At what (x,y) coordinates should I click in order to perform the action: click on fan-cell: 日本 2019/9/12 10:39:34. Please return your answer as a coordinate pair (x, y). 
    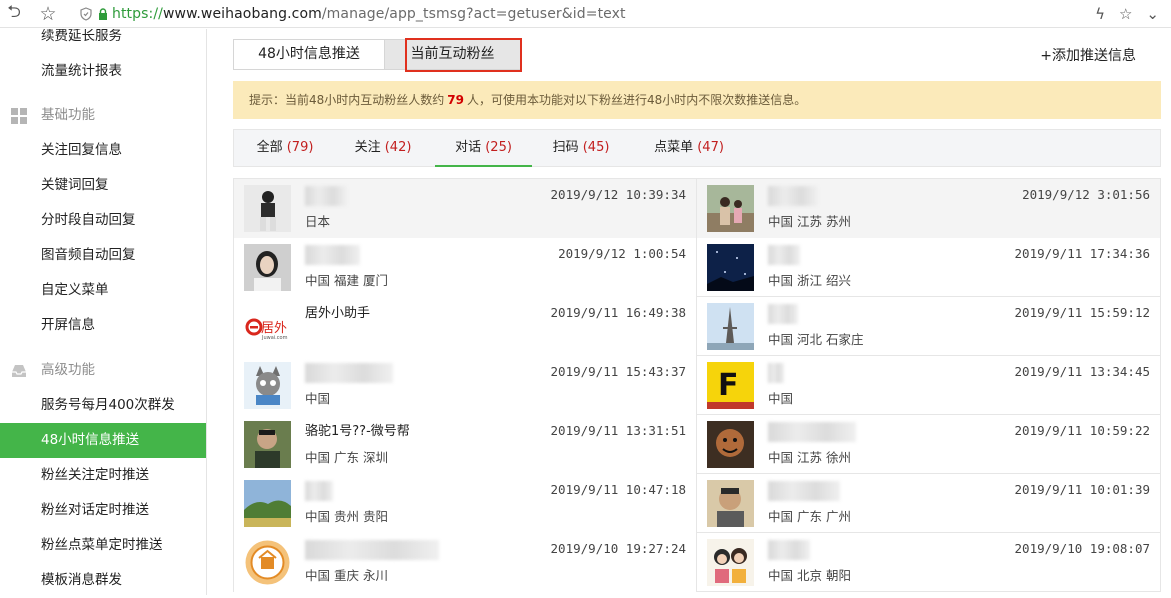
    Looking at the image, I should click on (465, 208).